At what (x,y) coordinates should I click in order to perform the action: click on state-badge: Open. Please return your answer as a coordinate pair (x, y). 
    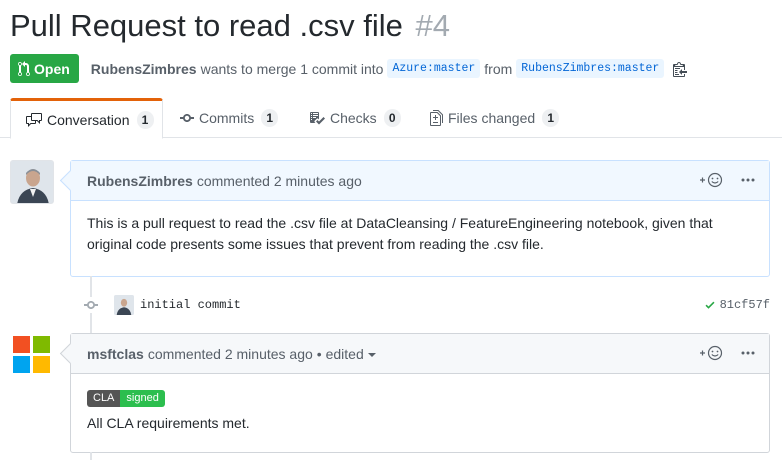
    Looking at the image, I should click on (44, 68).